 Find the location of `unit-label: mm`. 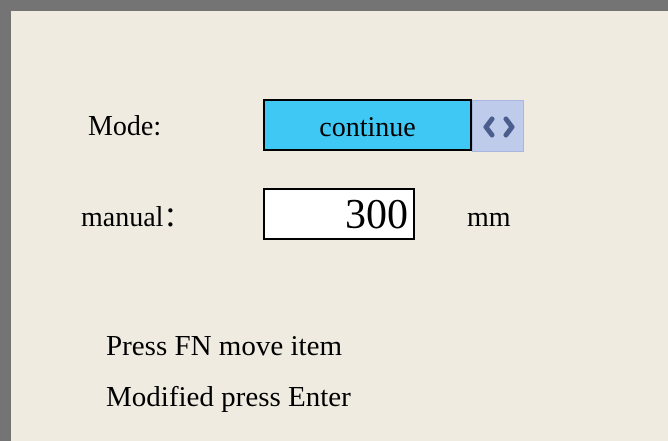

unit-label: mm is located at coordinates (489, 217).